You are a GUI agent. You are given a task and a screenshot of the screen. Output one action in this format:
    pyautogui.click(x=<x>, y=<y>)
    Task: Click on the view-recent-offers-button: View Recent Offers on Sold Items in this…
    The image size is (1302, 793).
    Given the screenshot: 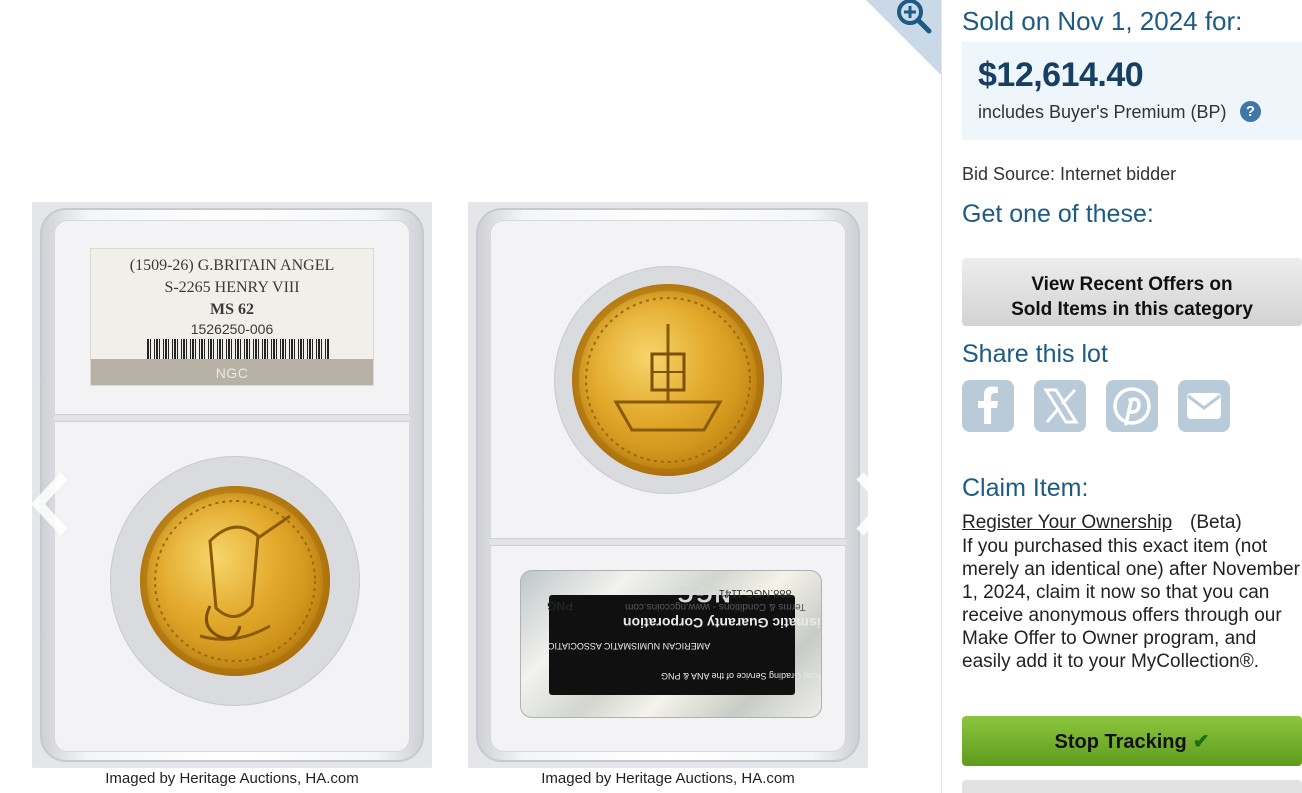 What is the action you would take?
    pyautogui.click(x=1132, y=292)
    